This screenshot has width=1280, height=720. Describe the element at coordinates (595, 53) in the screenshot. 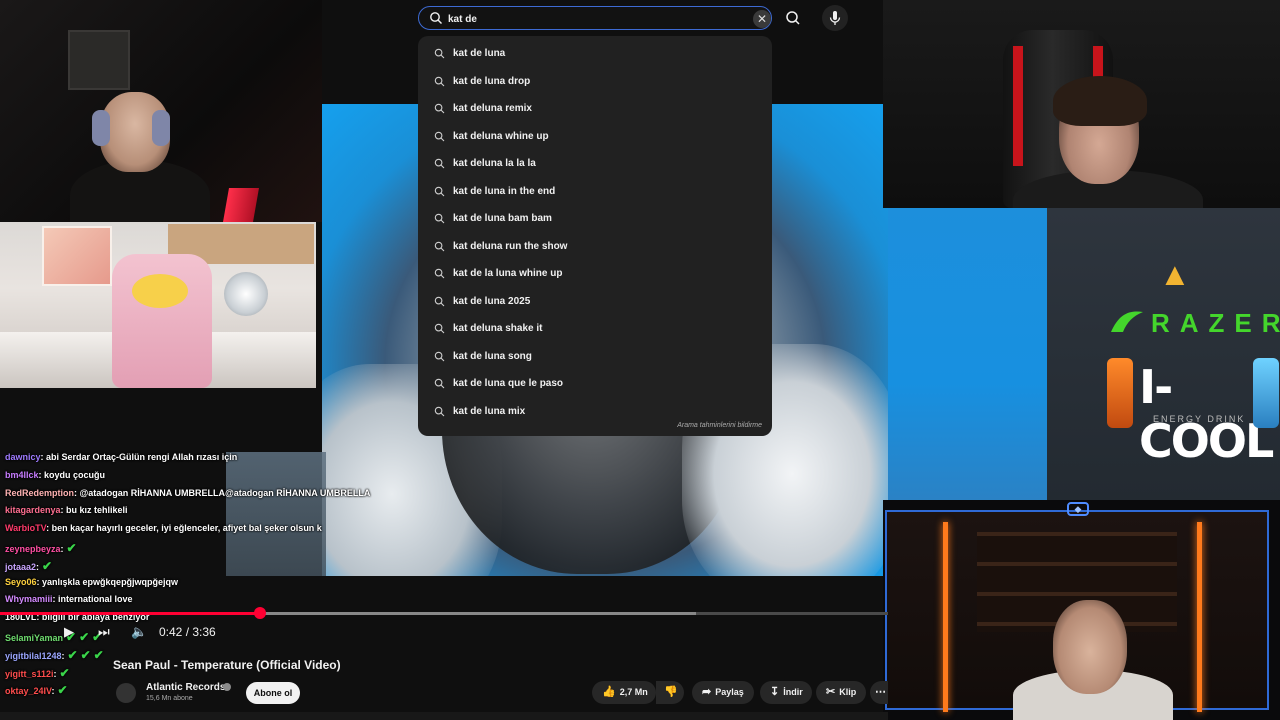

I see `suggestion-item: kat de luna` at that location.